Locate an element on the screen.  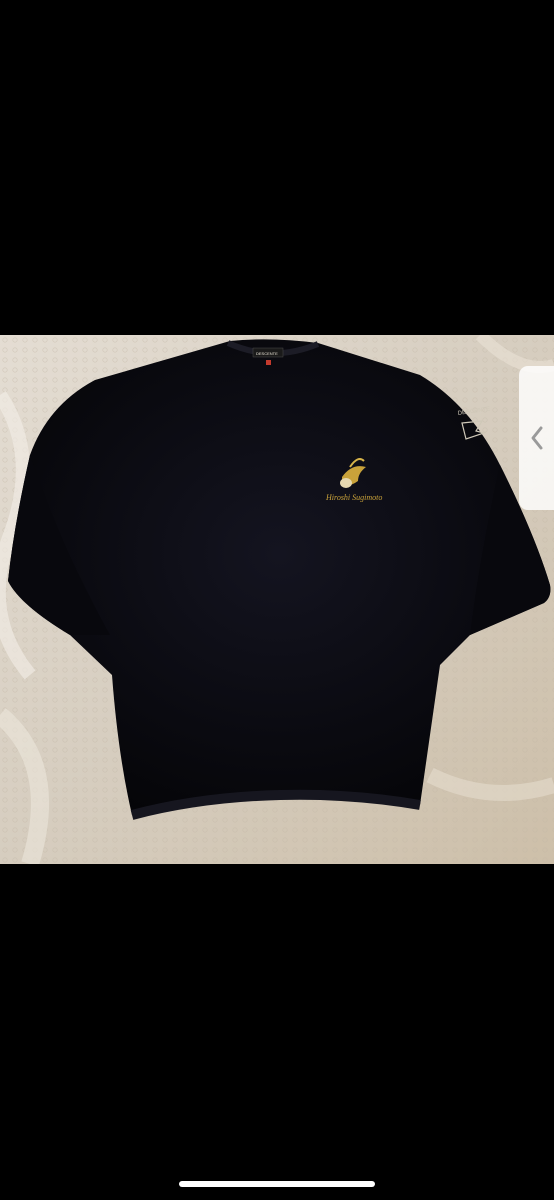
gallery-next-button is located at coordinates (536, 438).